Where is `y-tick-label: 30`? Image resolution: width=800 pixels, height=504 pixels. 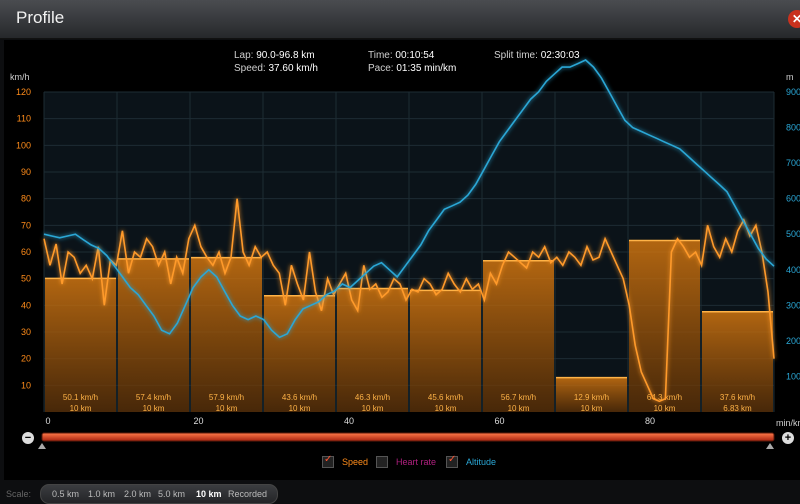 y-tick-label: 30 is located at coordinates (26, 332).